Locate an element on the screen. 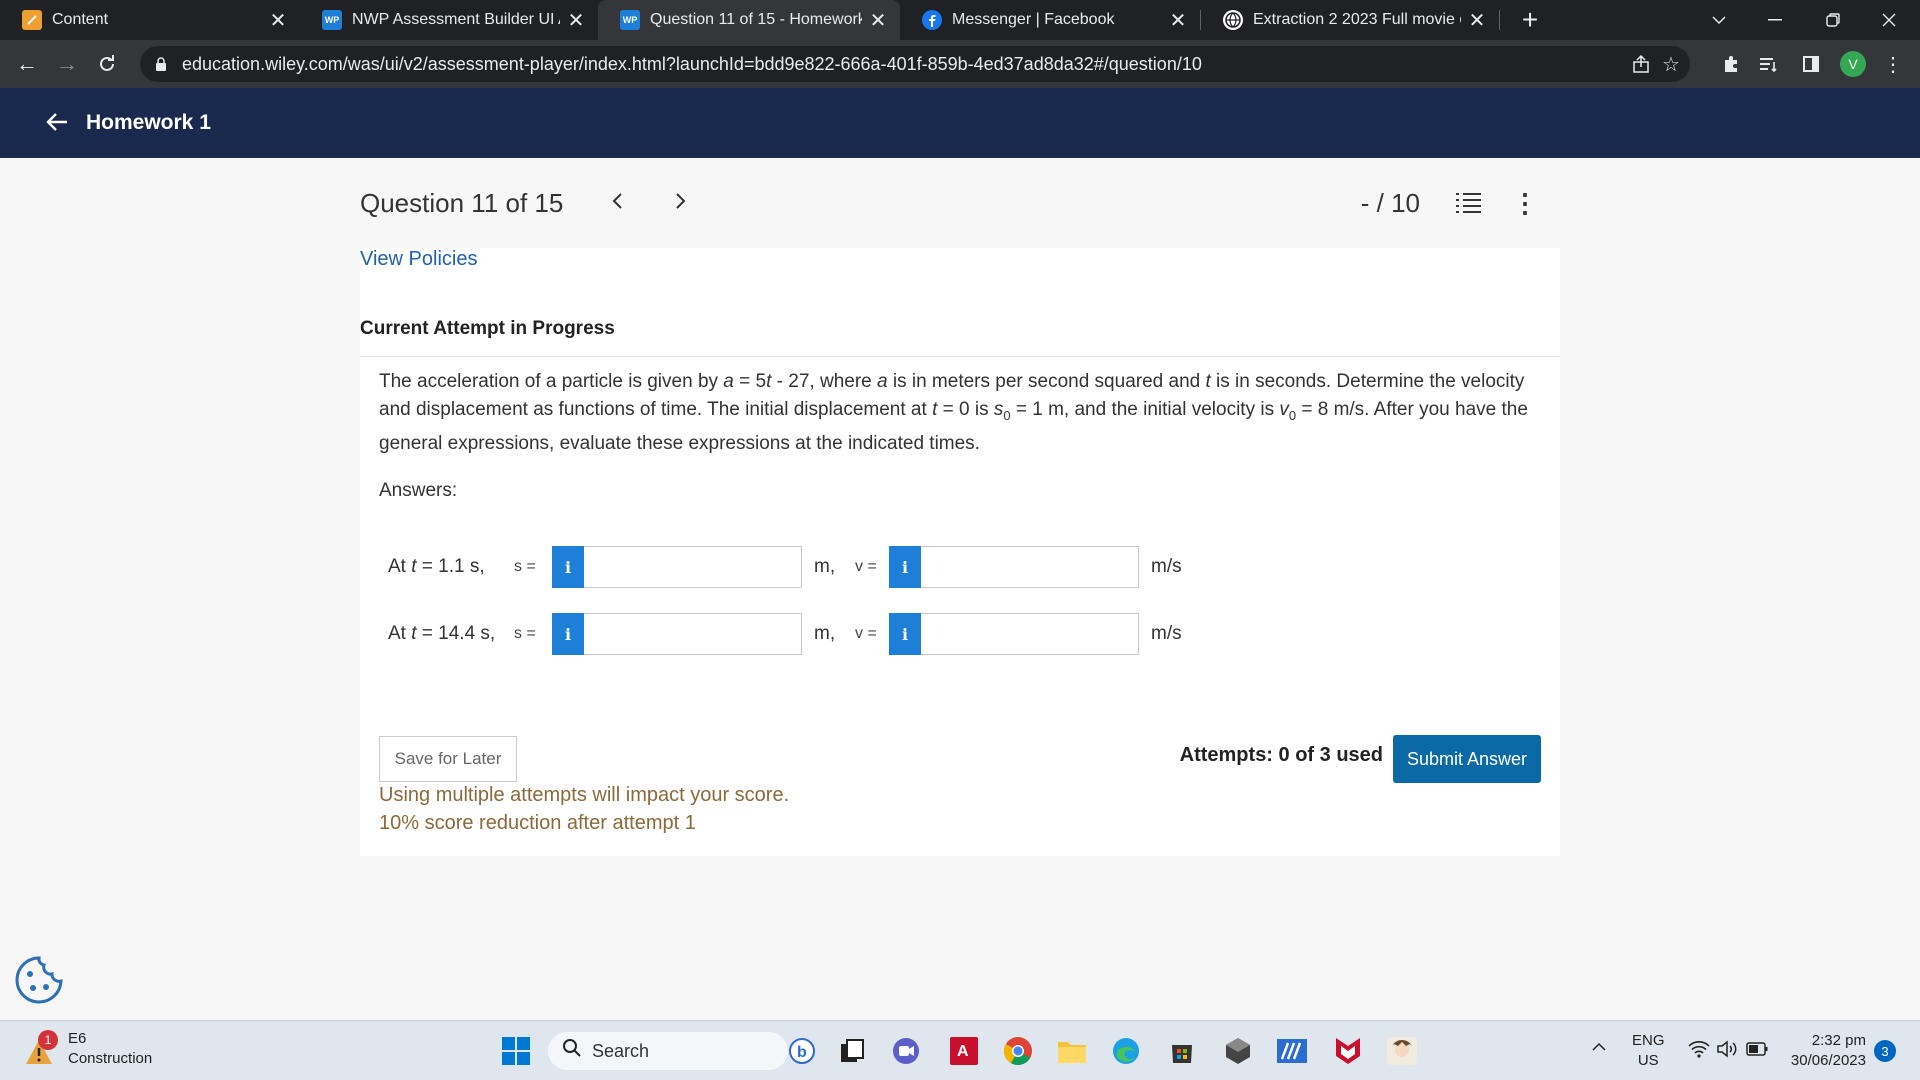 Image resolution: width=1920 pixels, height=1080 pixels. tab-content: Content ✕ is located at coordinates (150, 20).